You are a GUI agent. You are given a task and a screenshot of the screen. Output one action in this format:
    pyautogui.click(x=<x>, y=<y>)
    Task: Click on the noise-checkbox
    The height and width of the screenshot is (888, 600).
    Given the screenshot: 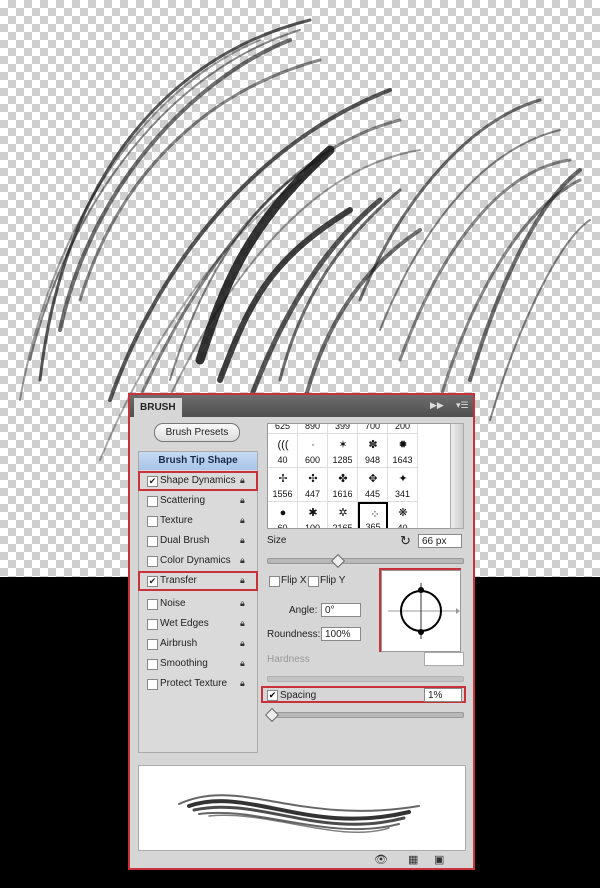 What is the action you would take?
    pyautogui.click(x=152, y=604)
    